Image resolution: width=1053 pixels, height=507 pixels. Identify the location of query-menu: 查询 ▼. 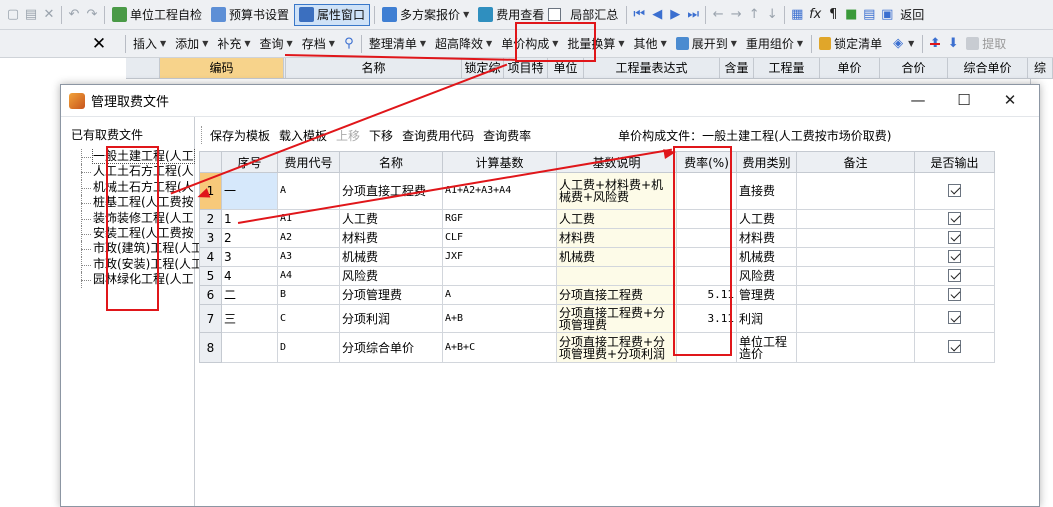
(276, 44).